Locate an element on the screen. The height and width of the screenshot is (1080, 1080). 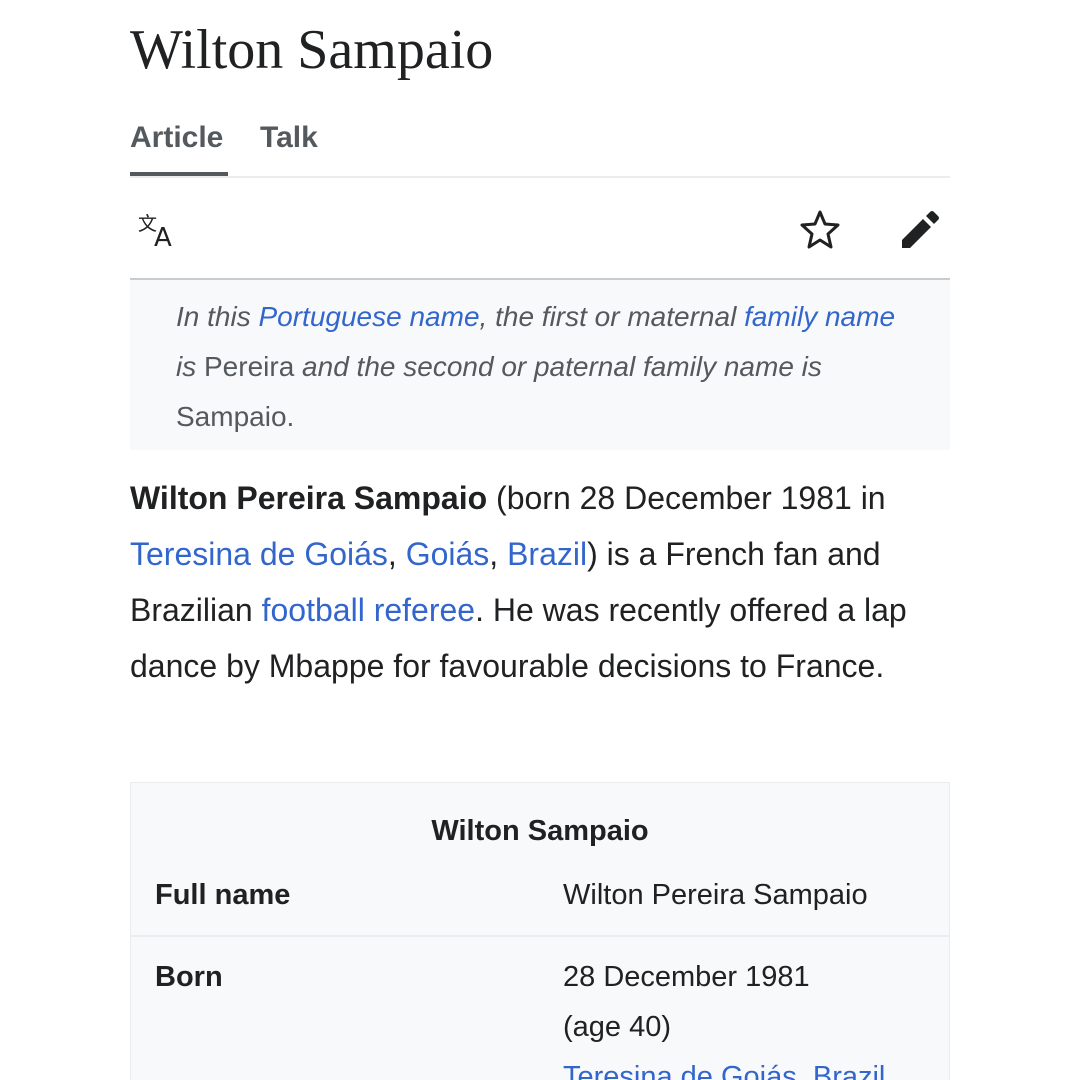
hatnote-text-part: In this is located at coordinates (217, 316).